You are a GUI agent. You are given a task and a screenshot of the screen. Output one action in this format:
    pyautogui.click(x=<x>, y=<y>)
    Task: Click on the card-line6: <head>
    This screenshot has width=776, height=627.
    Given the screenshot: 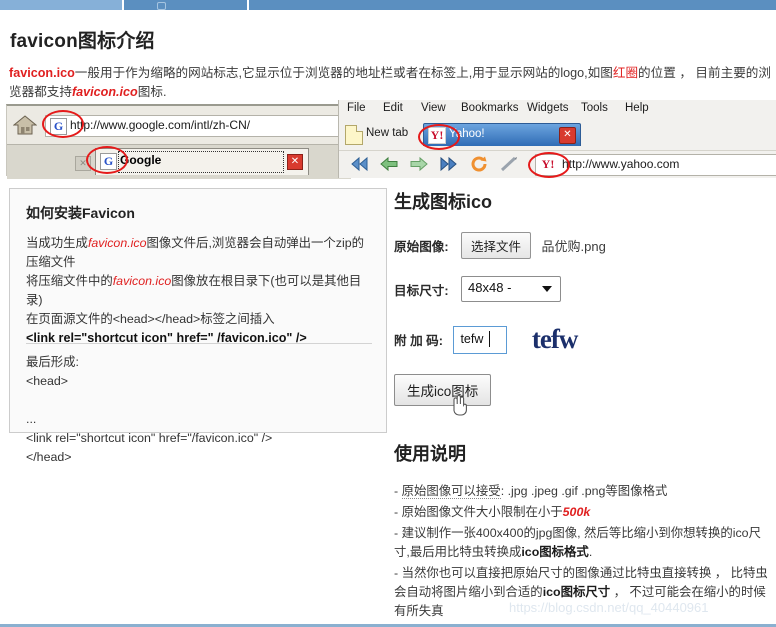 What is the action you would take?
    pyautogui.click(x=47, y=381)
    